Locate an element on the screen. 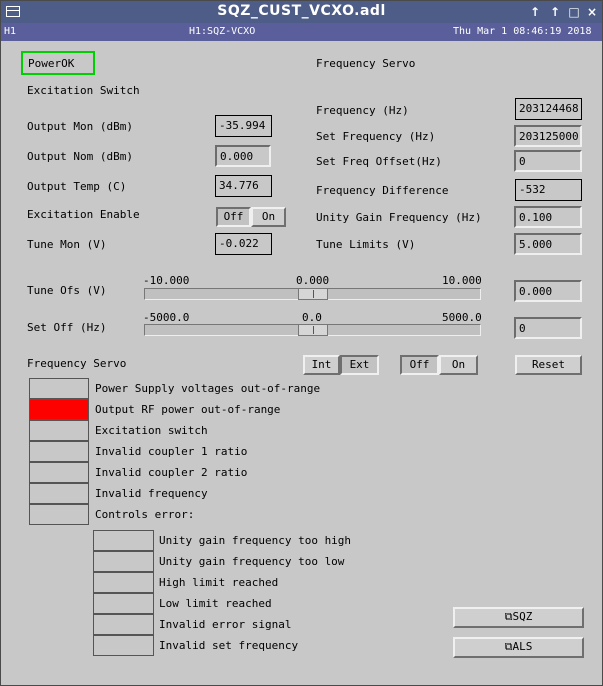 The width and height of the screenshot is (603, 686). output-temp-readback: 34.776 is located at coordinates (243, 186).